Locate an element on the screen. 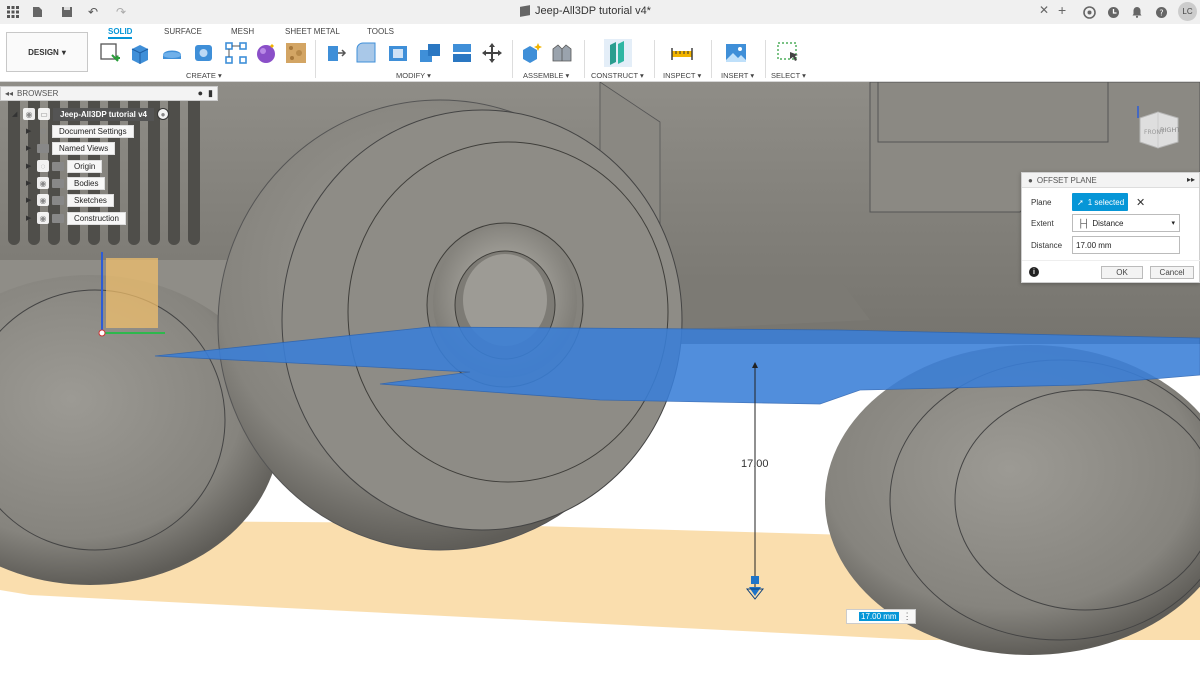 The image size is (1200, 675). measure-icon is located at coordinates (682, 53).